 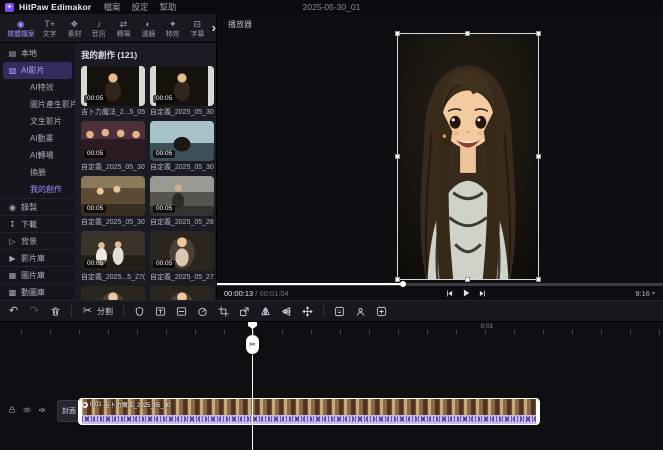 I want to click on player-header: 播放器, so click(x=240, y=24).